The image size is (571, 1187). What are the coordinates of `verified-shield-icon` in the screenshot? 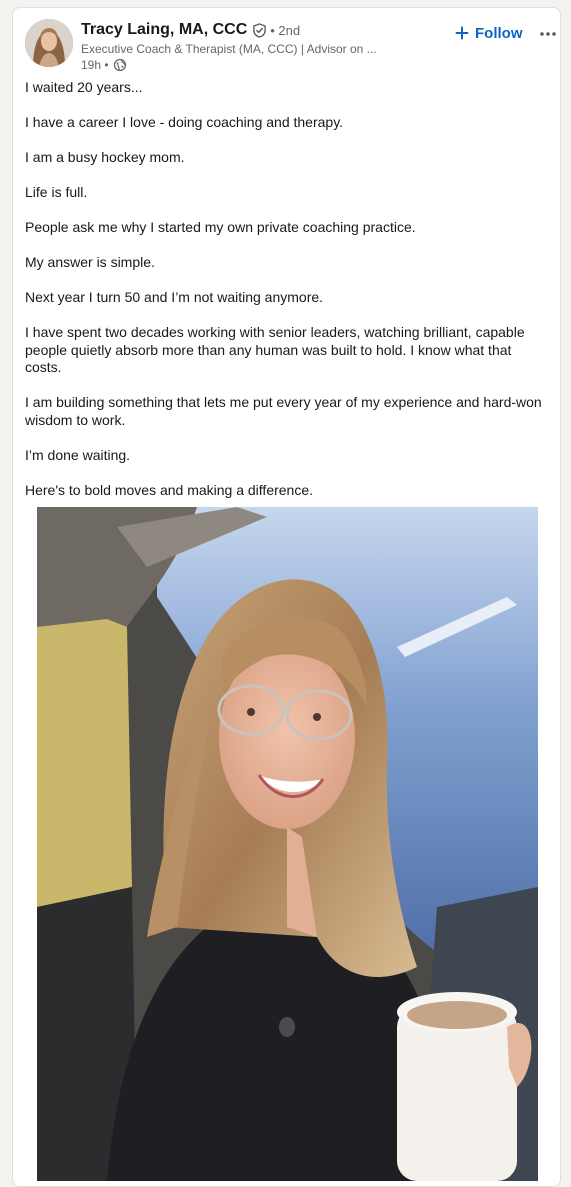 It's located at (259, 30).